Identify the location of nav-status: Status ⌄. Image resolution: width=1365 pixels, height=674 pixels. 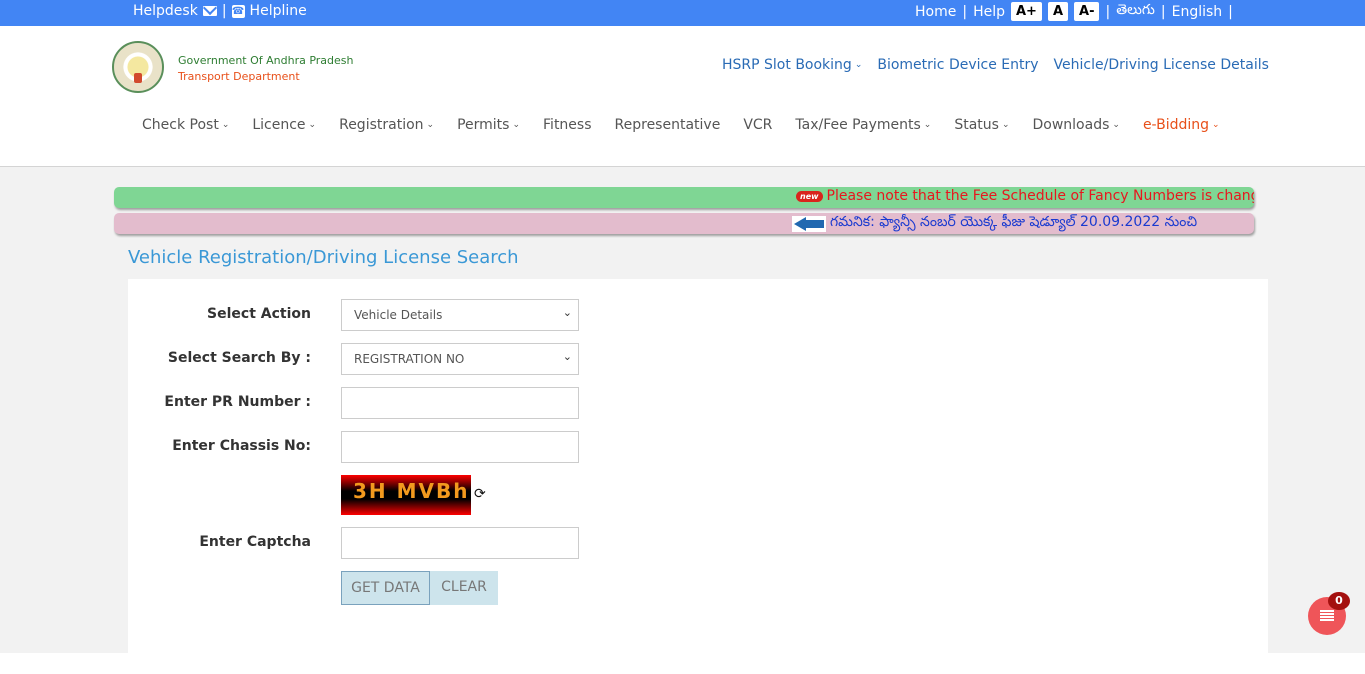
(981, 125).